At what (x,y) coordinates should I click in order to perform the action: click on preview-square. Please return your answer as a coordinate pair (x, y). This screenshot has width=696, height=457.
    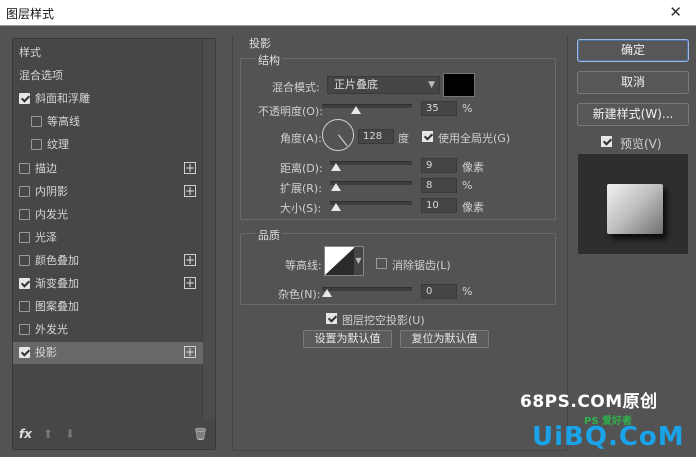
    Looking at the image, I should click on (635, 209).